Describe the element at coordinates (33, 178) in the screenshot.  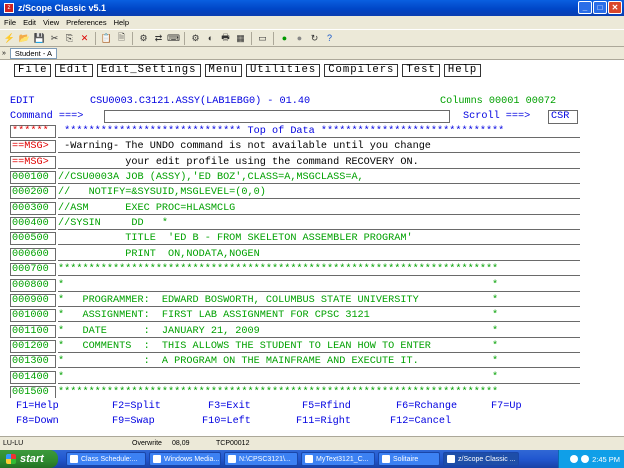
I see `line-number: 000100` at that location.